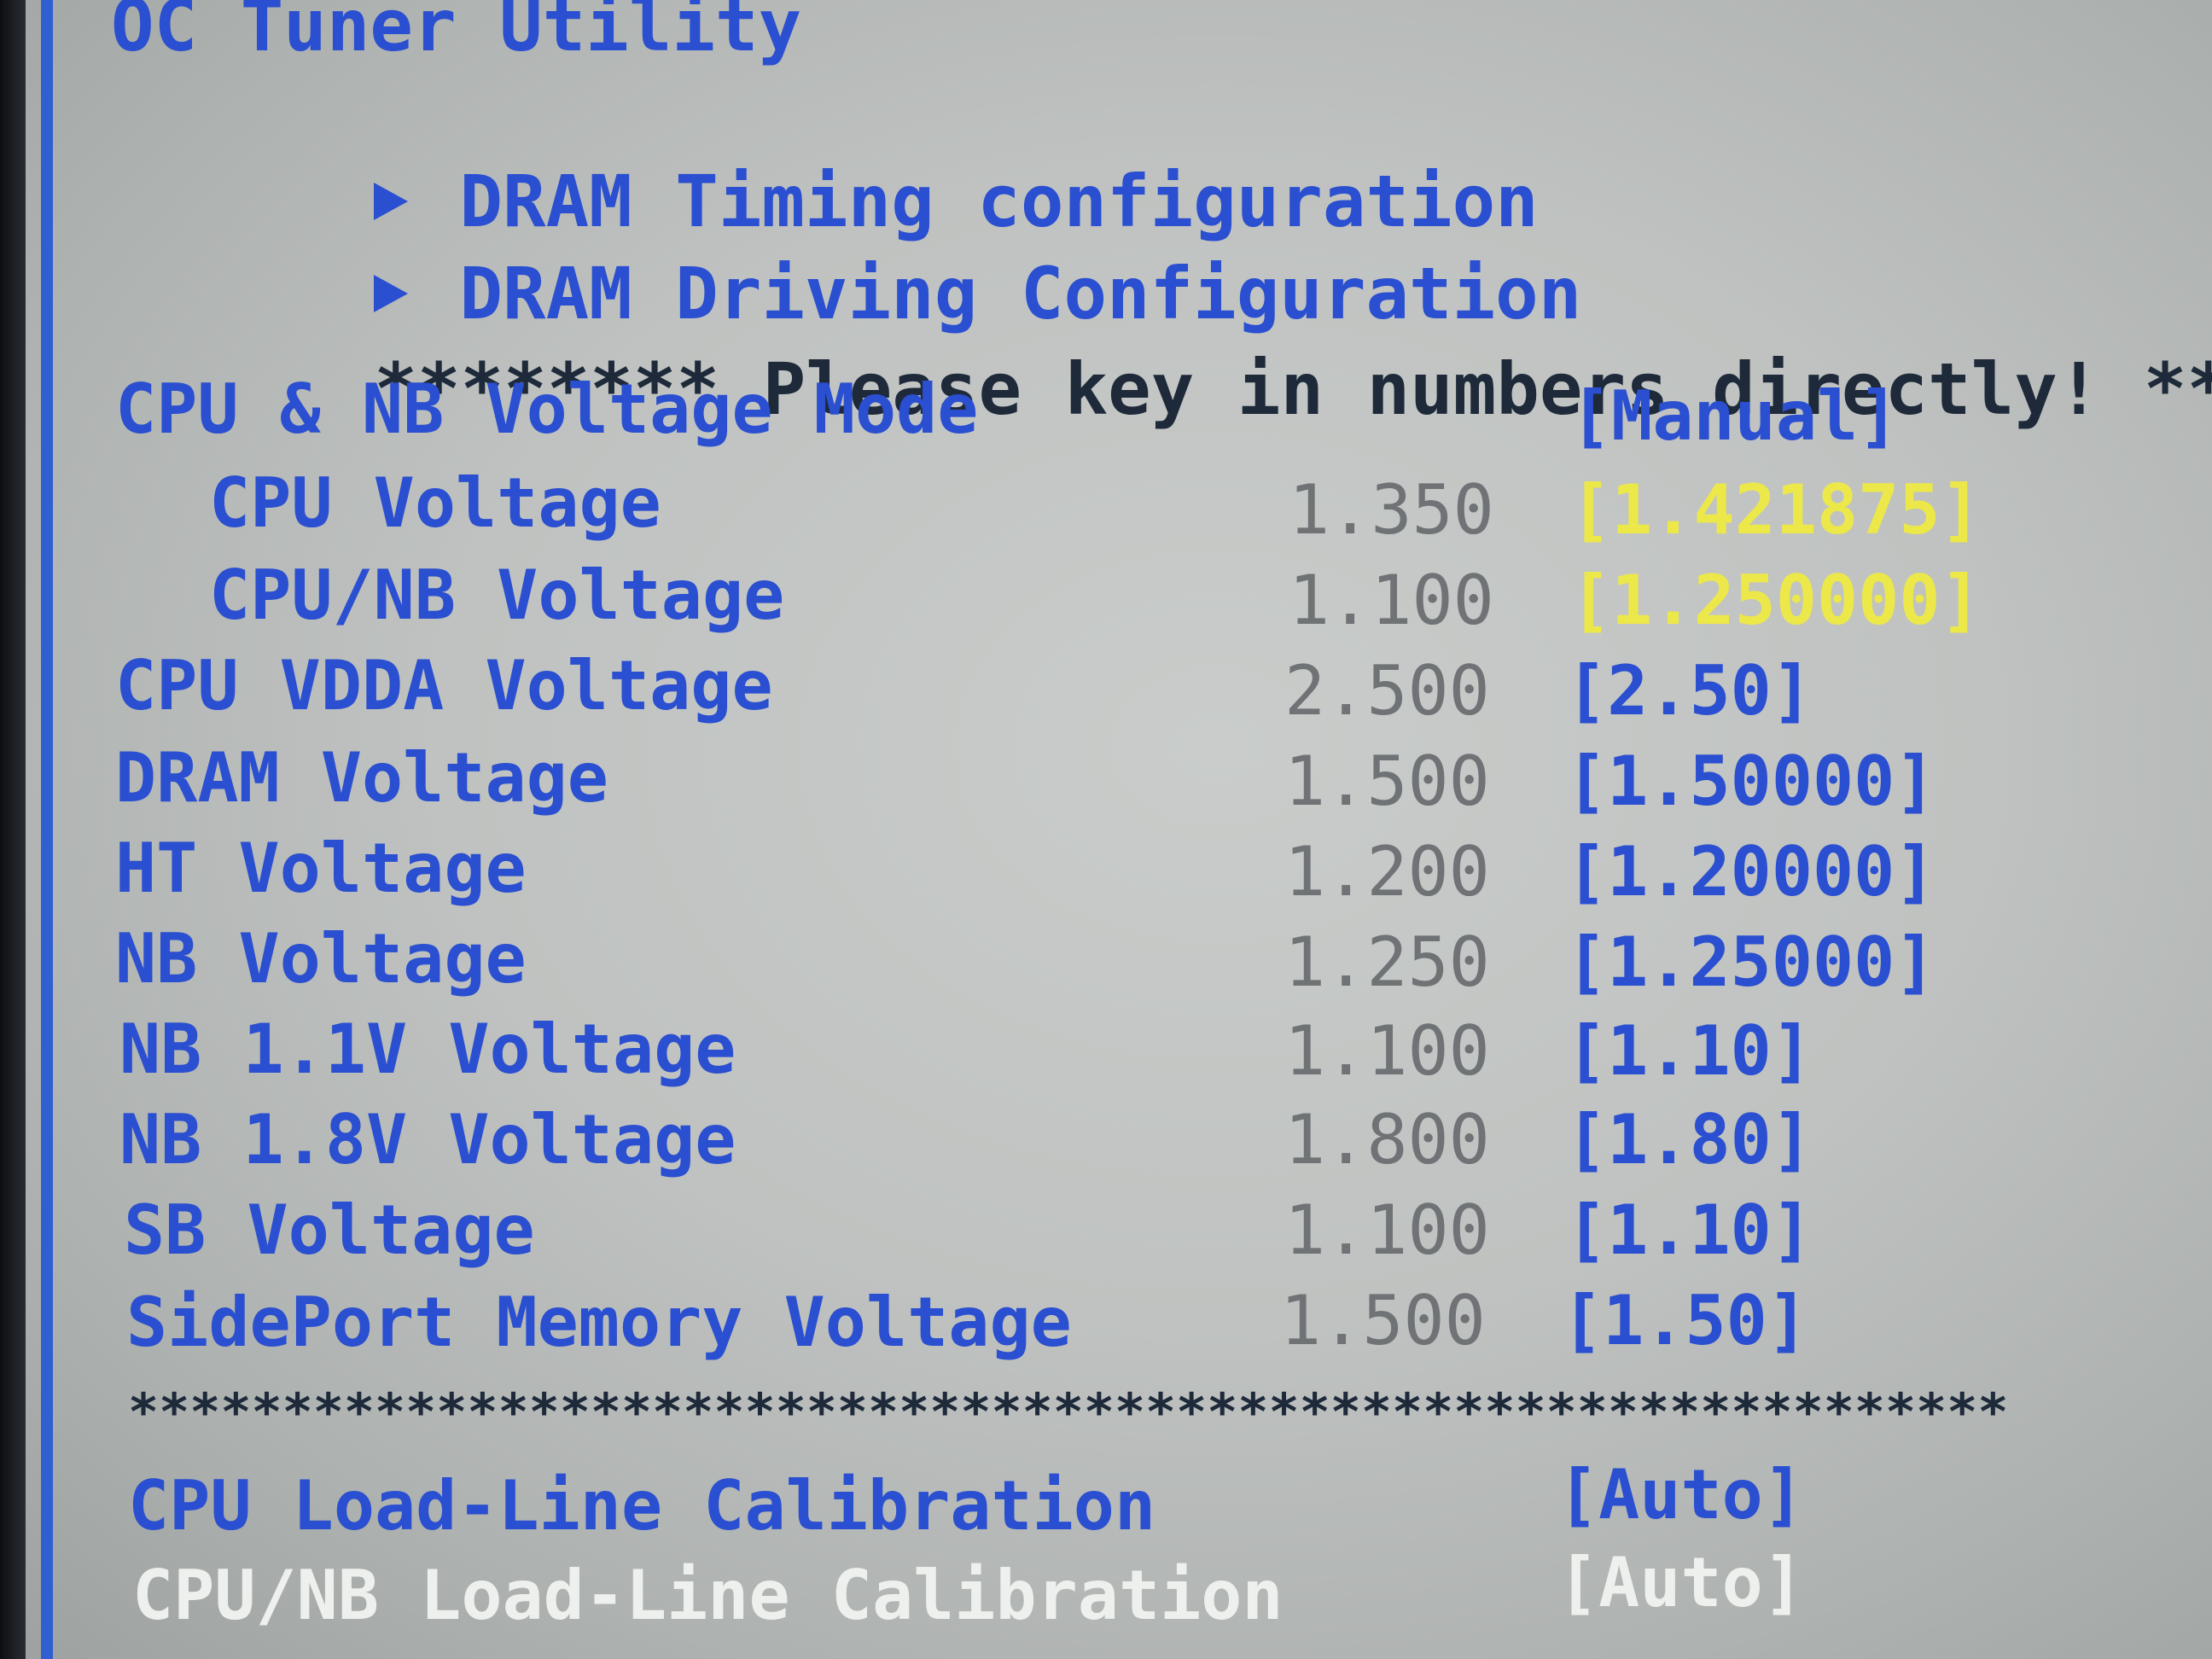  Describe the element at coordinates (1387, 1230) in the screenshot. I see `sb-voltage-current: 1.100` at that location.